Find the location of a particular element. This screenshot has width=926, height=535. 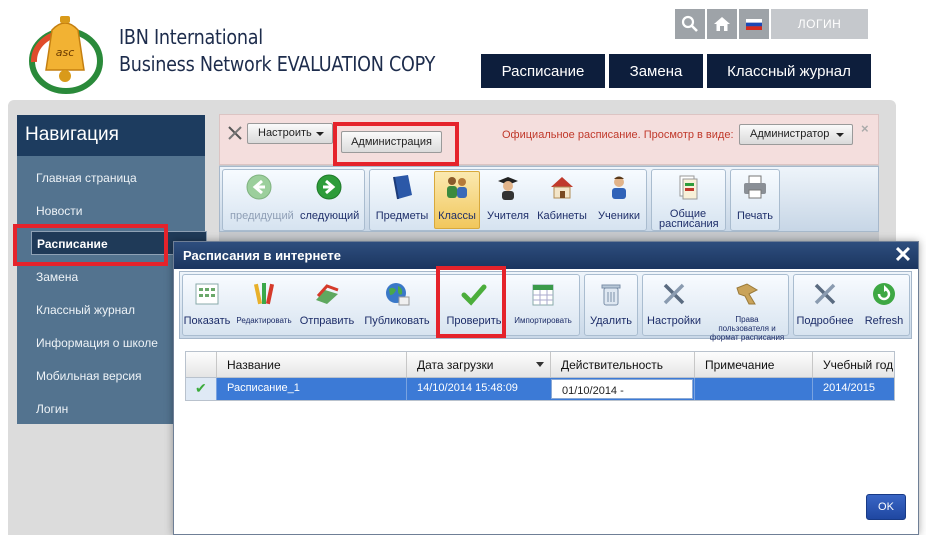

publish-label: Публиковать is located at coordinates (397, 321).